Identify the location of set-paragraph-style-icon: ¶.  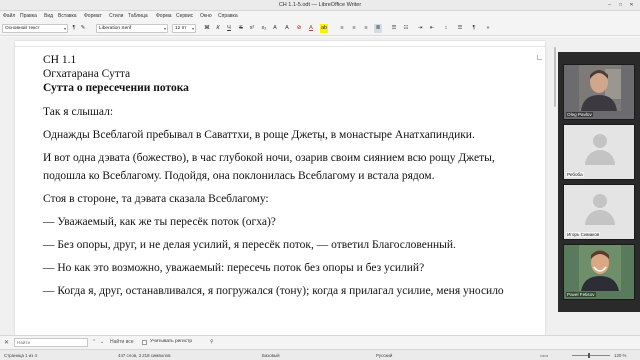
(474, 28).